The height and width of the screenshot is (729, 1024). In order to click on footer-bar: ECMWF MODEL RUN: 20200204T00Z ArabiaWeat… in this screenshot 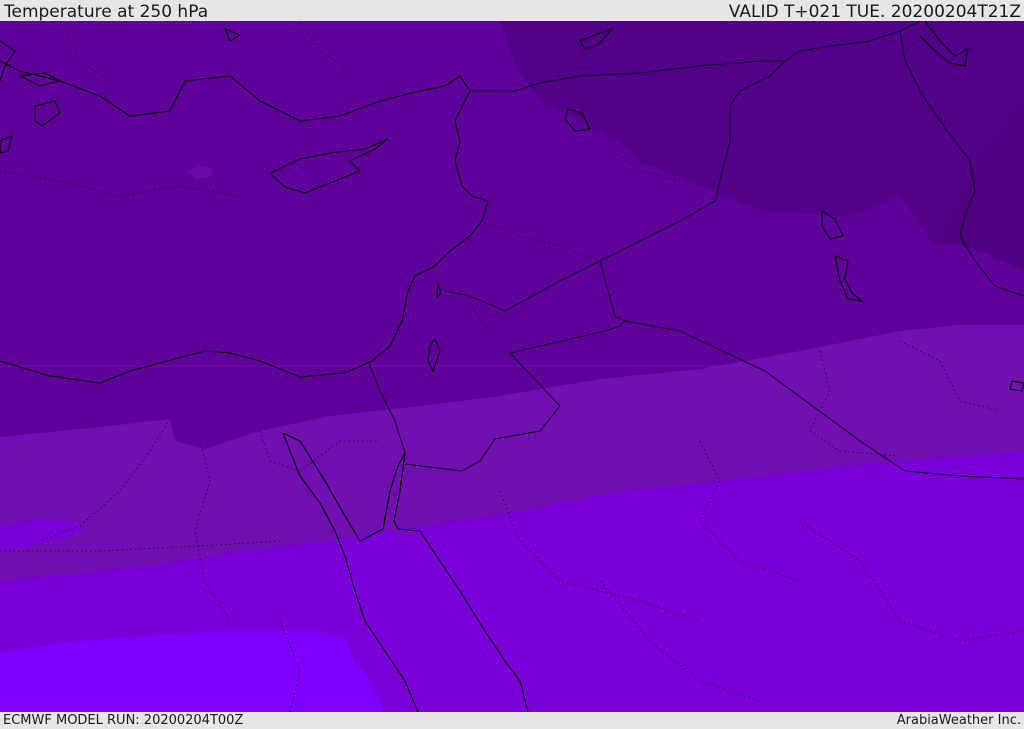, I will do `click(512, 720)`.